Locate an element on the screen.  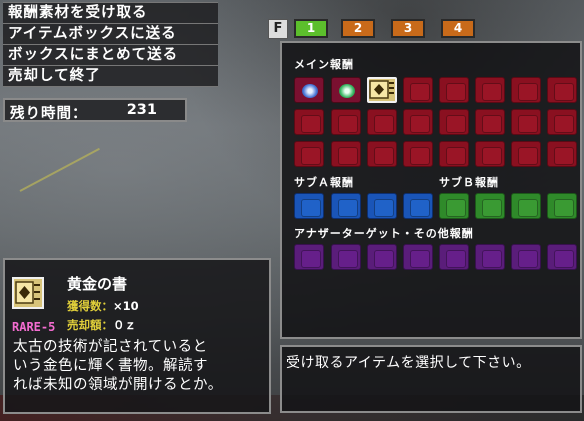
price-label: 売却額： is located at coordinates (90, 325).